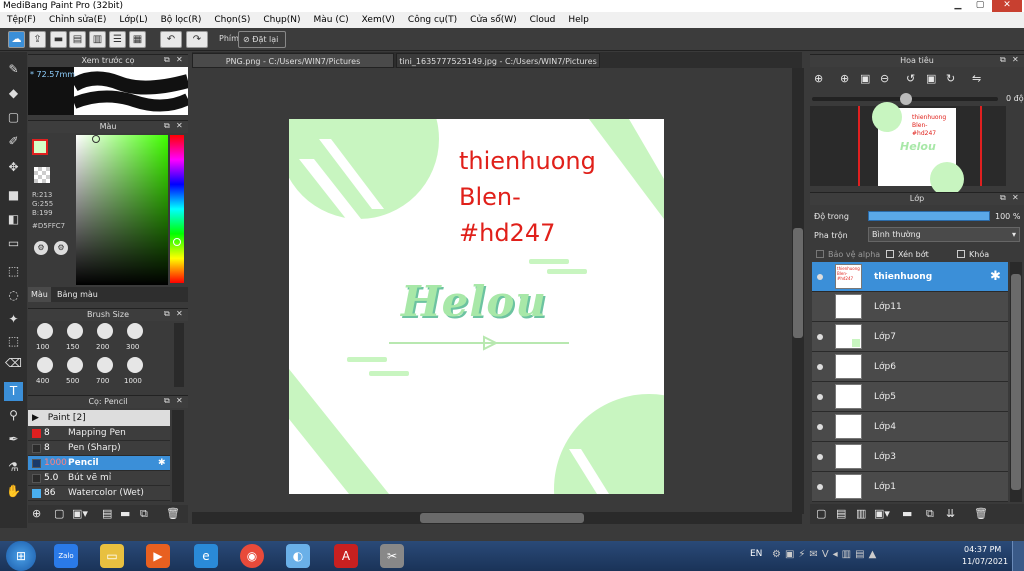 The image size is (1024, 571). What do you see at coordinates (976, 78) in the screenshot?
I see `flip-icon: ⇋` at bounding box center [976, 78].